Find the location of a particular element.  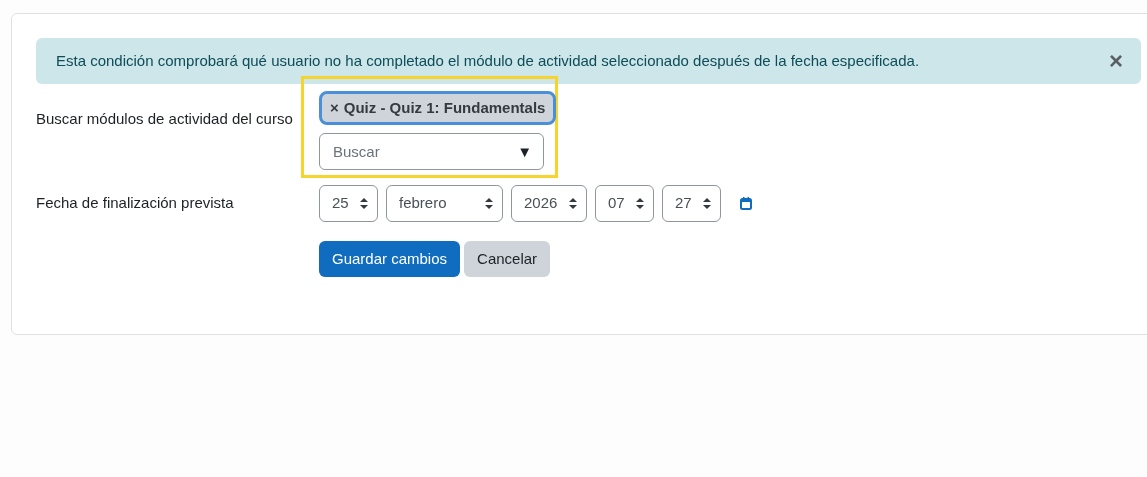

close-button: × is located at coordinates (1116, 61).